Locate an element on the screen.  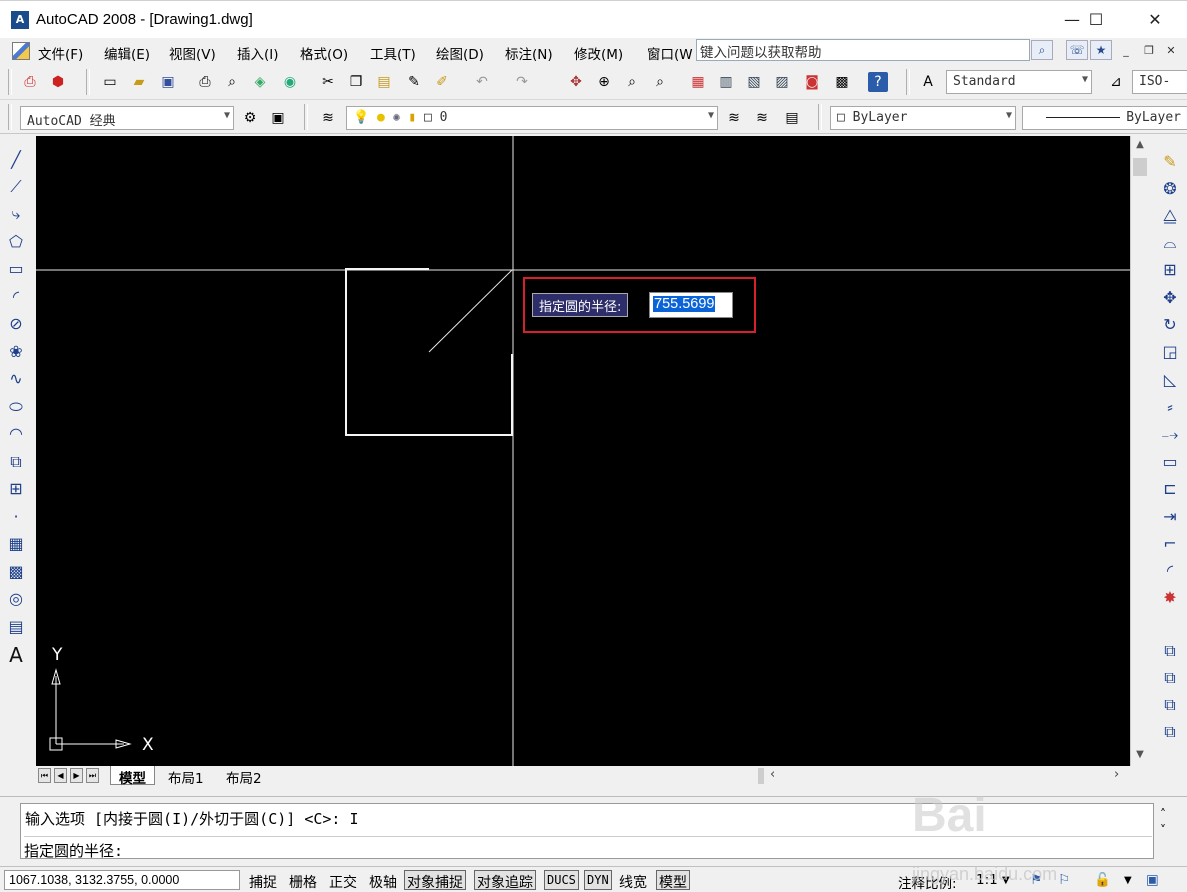
layer-previous-icon: ≋ is located at coordinates (762, 118).